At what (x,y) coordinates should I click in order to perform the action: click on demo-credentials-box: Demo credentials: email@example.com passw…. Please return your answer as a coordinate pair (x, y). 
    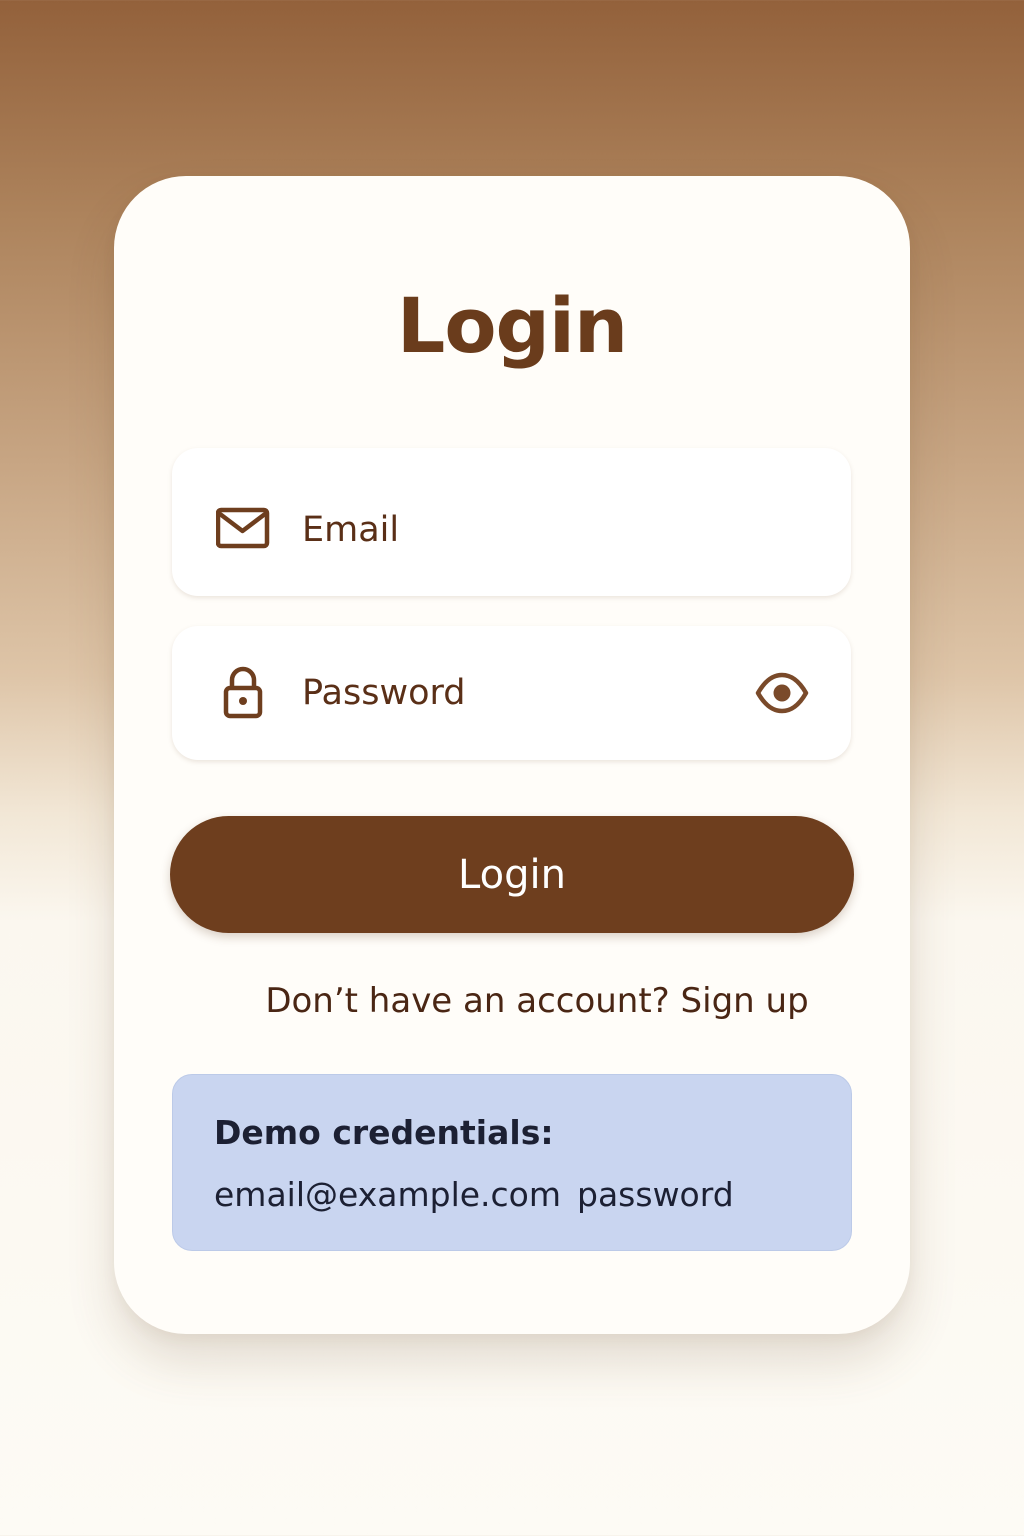
    Looking at the image, I should click on (512, 1162).